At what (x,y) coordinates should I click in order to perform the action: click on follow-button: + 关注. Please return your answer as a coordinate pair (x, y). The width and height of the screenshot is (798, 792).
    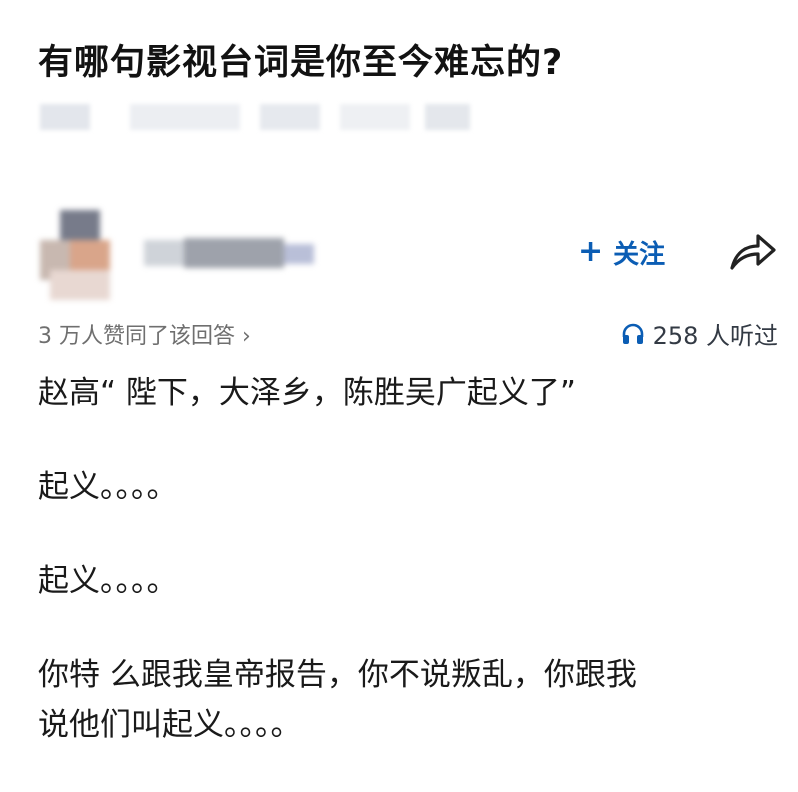
    Looking at the image, I should click on (621, 252).